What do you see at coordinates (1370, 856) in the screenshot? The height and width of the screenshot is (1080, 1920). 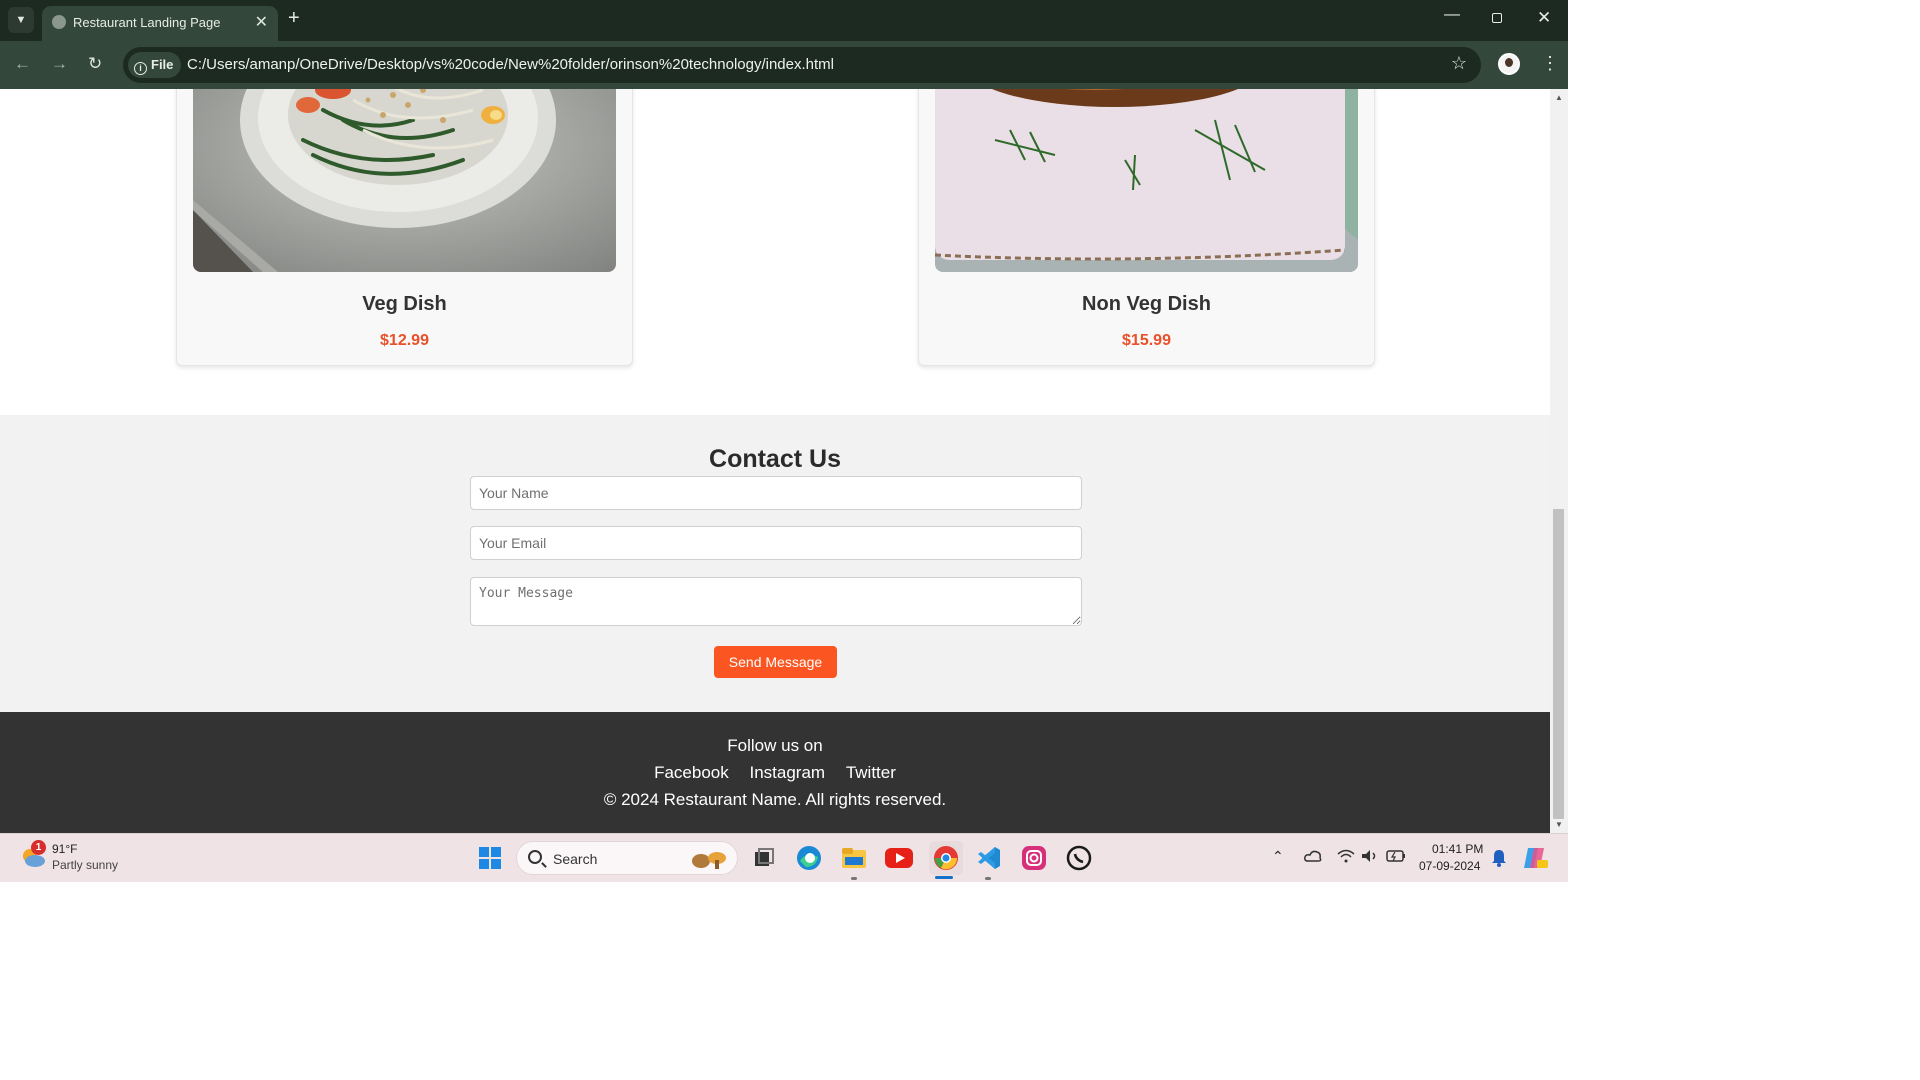 I see `volume-icon` at bounding box center [1370, 856].